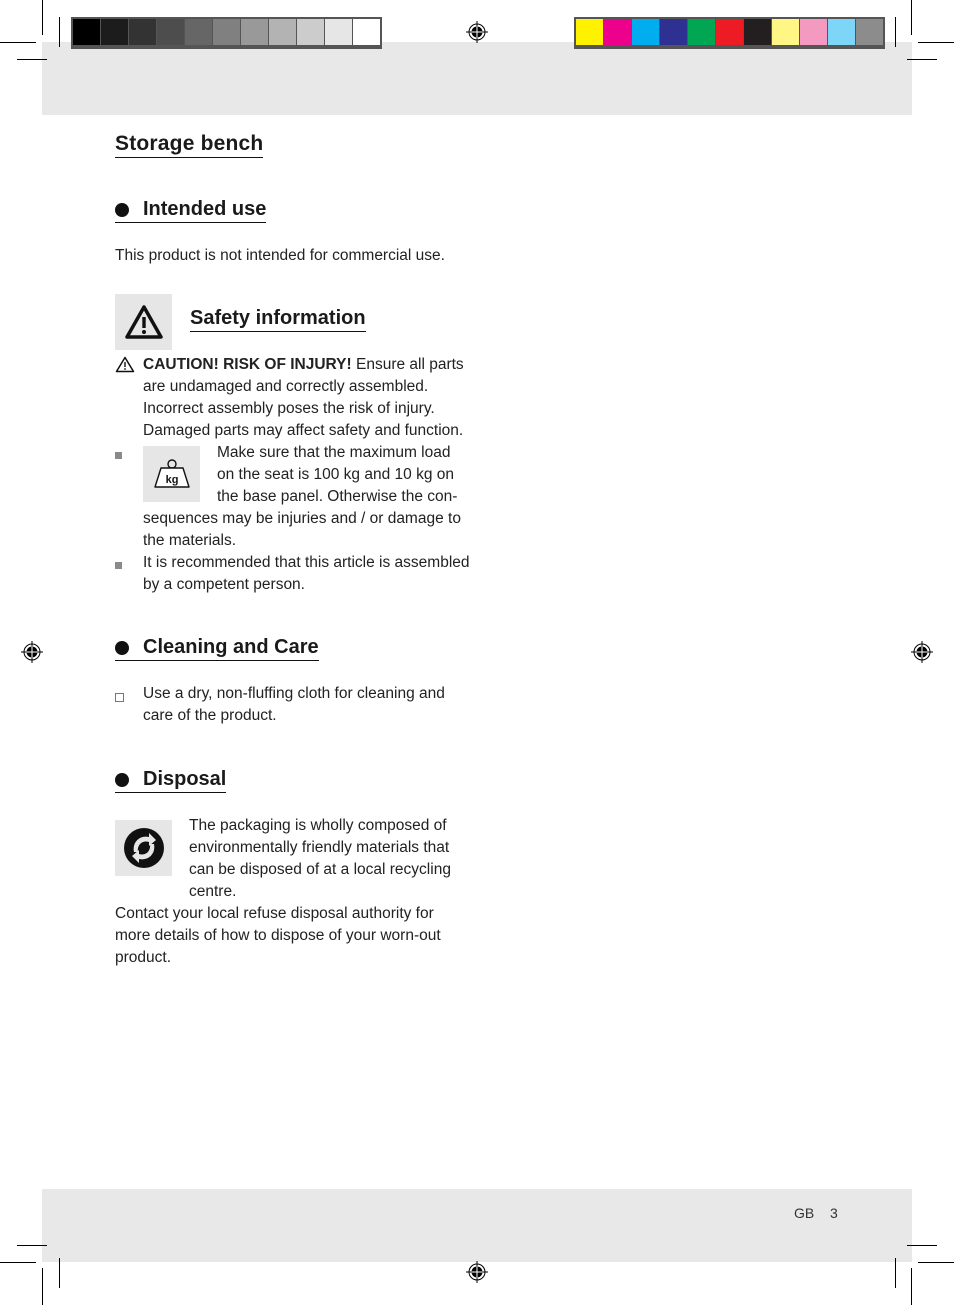 The width and height of the screenshot is (954, 1305). What do you see at coordinates (231, 647) in the screenshot?
I see `cleaning-heading-text: Cleaning and Care` at bounding box center [231, 647].